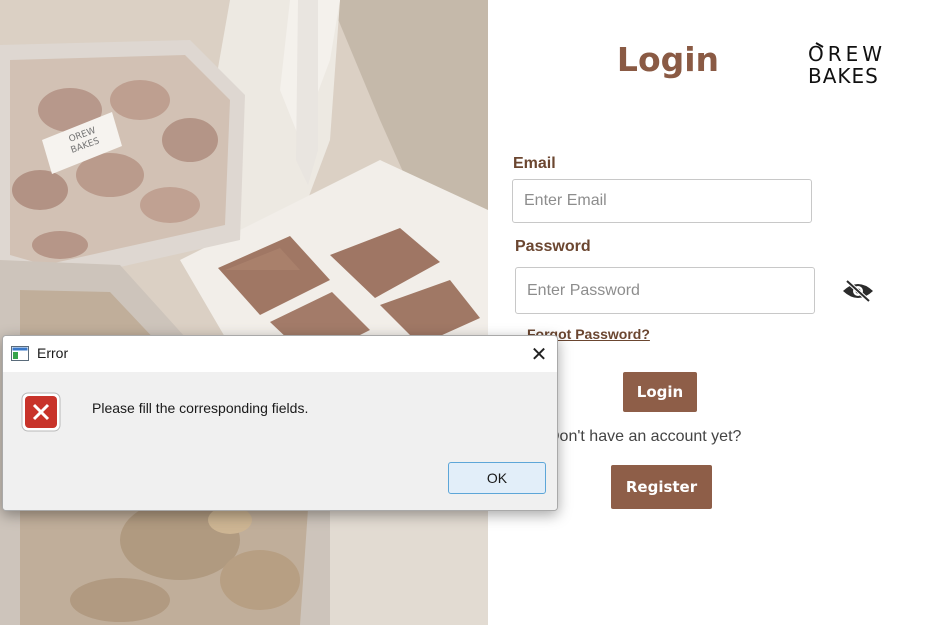 The image size is (928, 625). Describe the element at coordinates (497, 478) in the screenshot. I see `ok-button: OK` at that location.